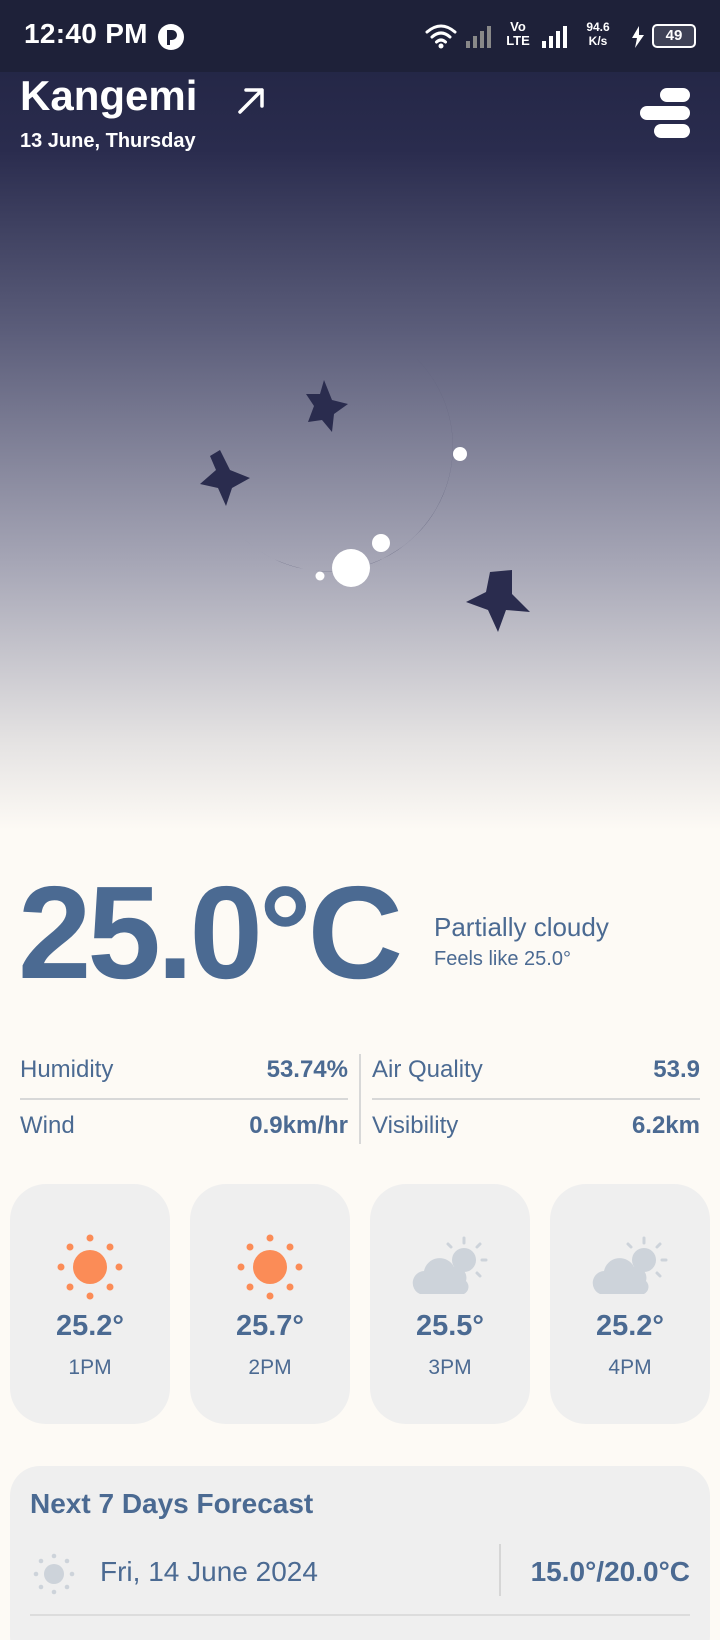 This screenshot has width=720, height=1640. What do you see at coordinates (298, 1125) in the screenshot?
I see `wind-value: 0.9km/hr` at bounding box center [298, 1125].